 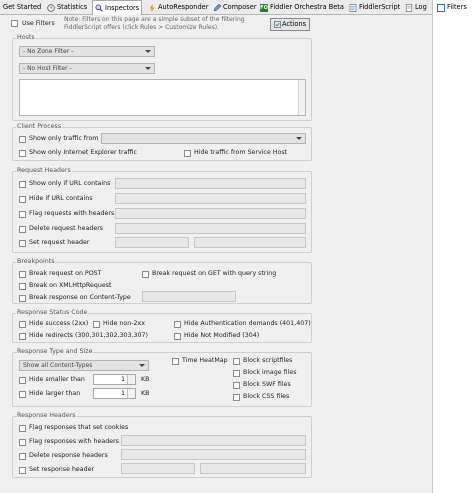 What do you see at coordinates (301, 97) in the screenshot?
I see `hosts-scrollbar` at bounding box center [301, 97].